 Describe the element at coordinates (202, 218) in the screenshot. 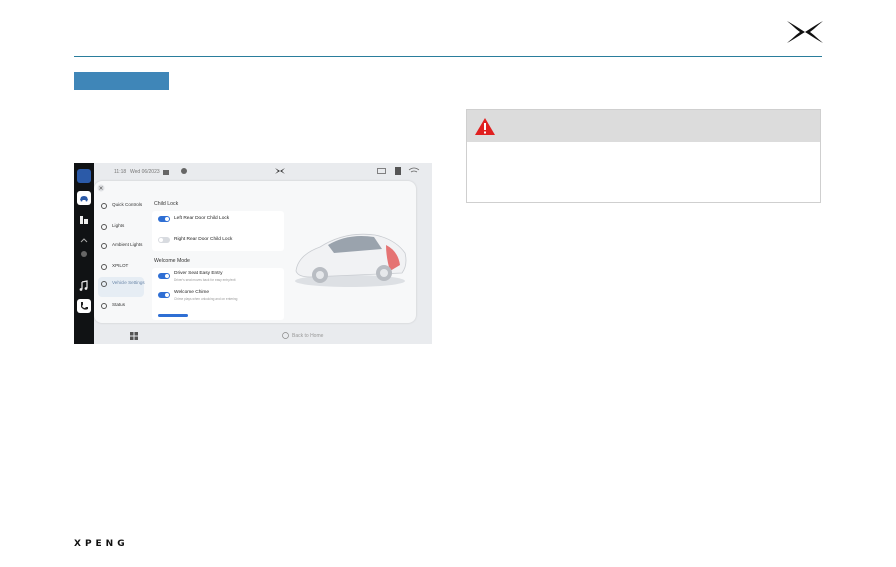

I see `left-rear-child-lock-label: Left Rear Door Child Lock` at that location.